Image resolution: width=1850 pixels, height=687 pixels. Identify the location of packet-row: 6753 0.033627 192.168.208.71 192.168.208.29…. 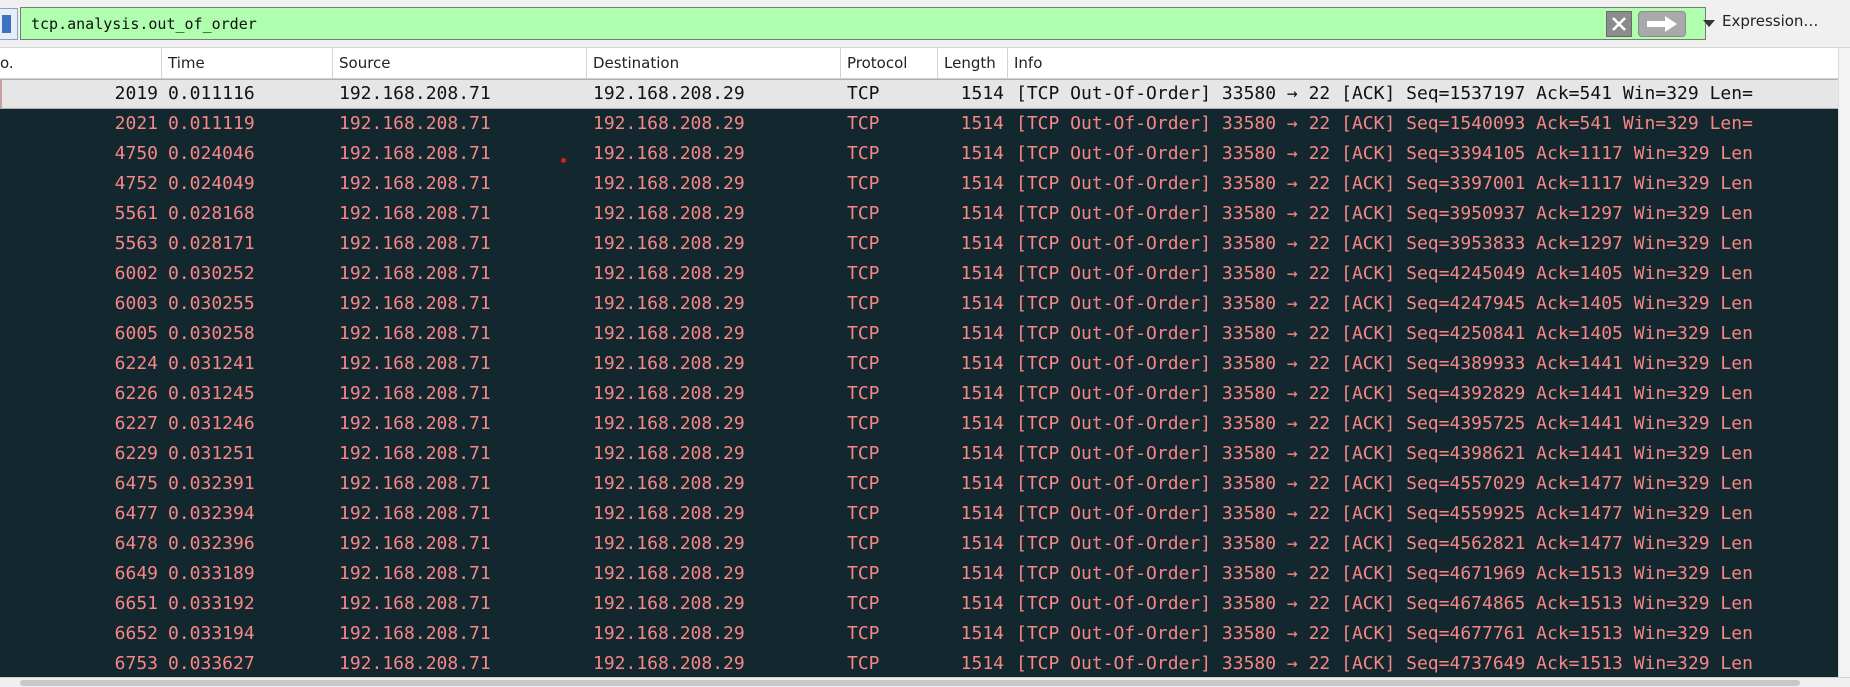
(919, 663).